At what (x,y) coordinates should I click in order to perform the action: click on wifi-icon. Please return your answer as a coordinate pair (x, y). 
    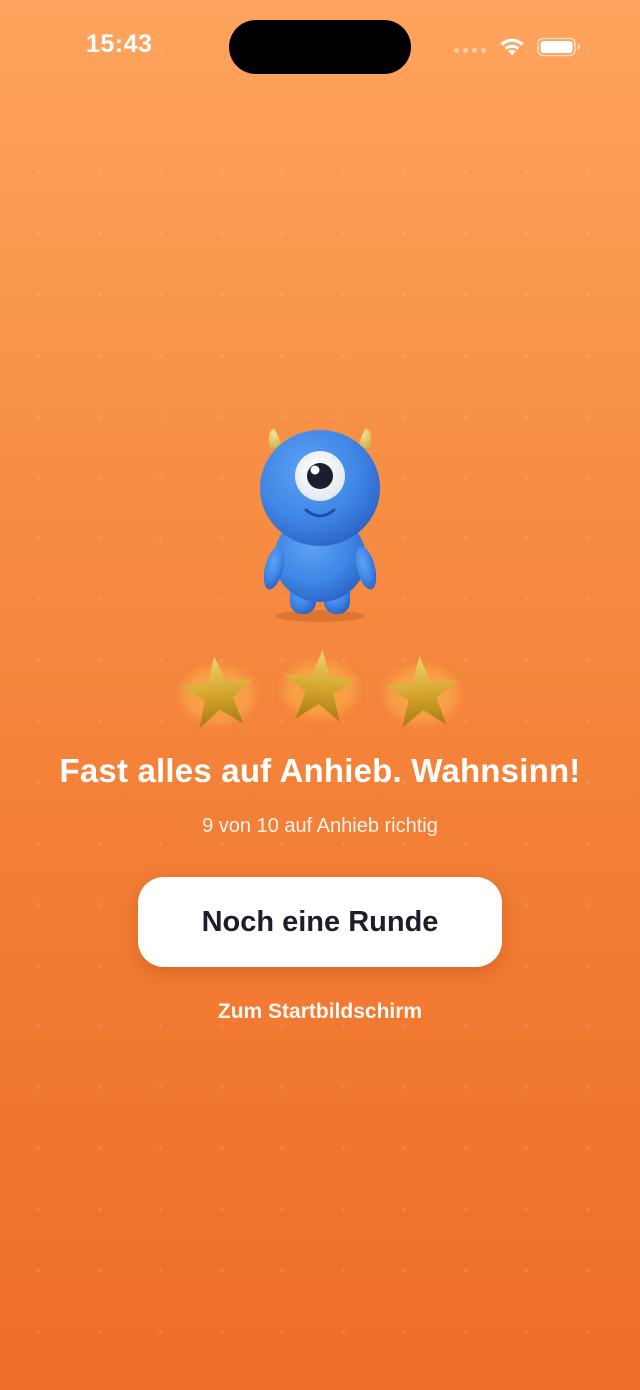
    Looking at the image, I should click on (512, 47).